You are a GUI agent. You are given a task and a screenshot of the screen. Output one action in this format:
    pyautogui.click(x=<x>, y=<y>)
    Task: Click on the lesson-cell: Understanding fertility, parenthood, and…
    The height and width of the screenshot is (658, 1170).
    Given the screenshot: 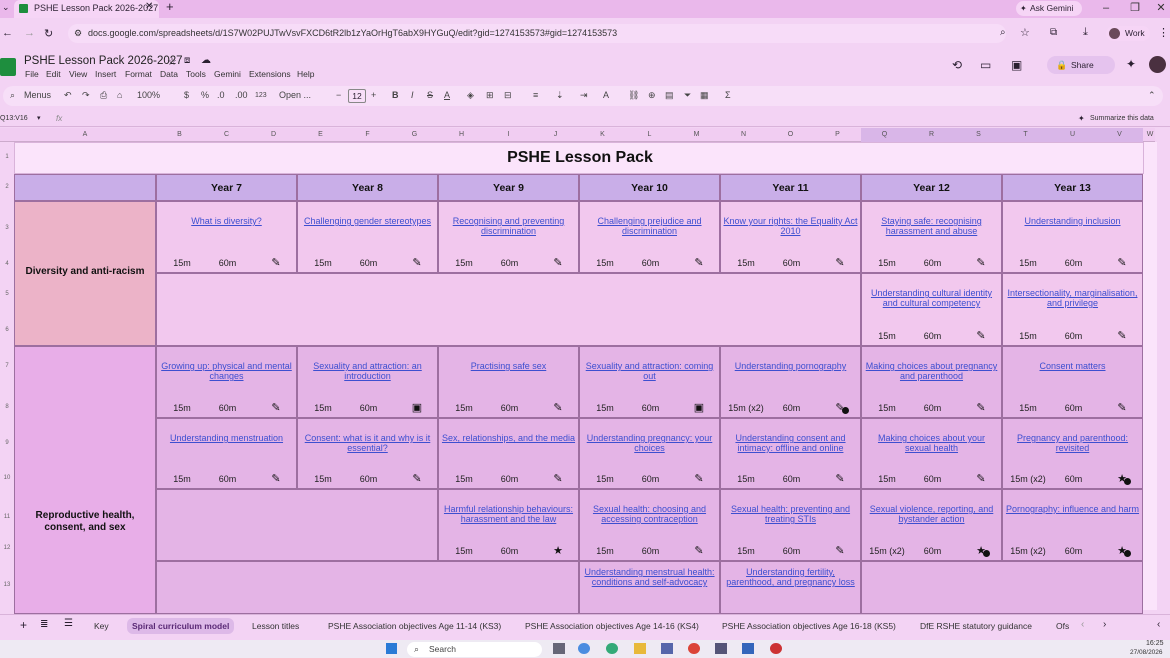 What is the action you would take?
    pyautogui.click(x=790, y=587)
    